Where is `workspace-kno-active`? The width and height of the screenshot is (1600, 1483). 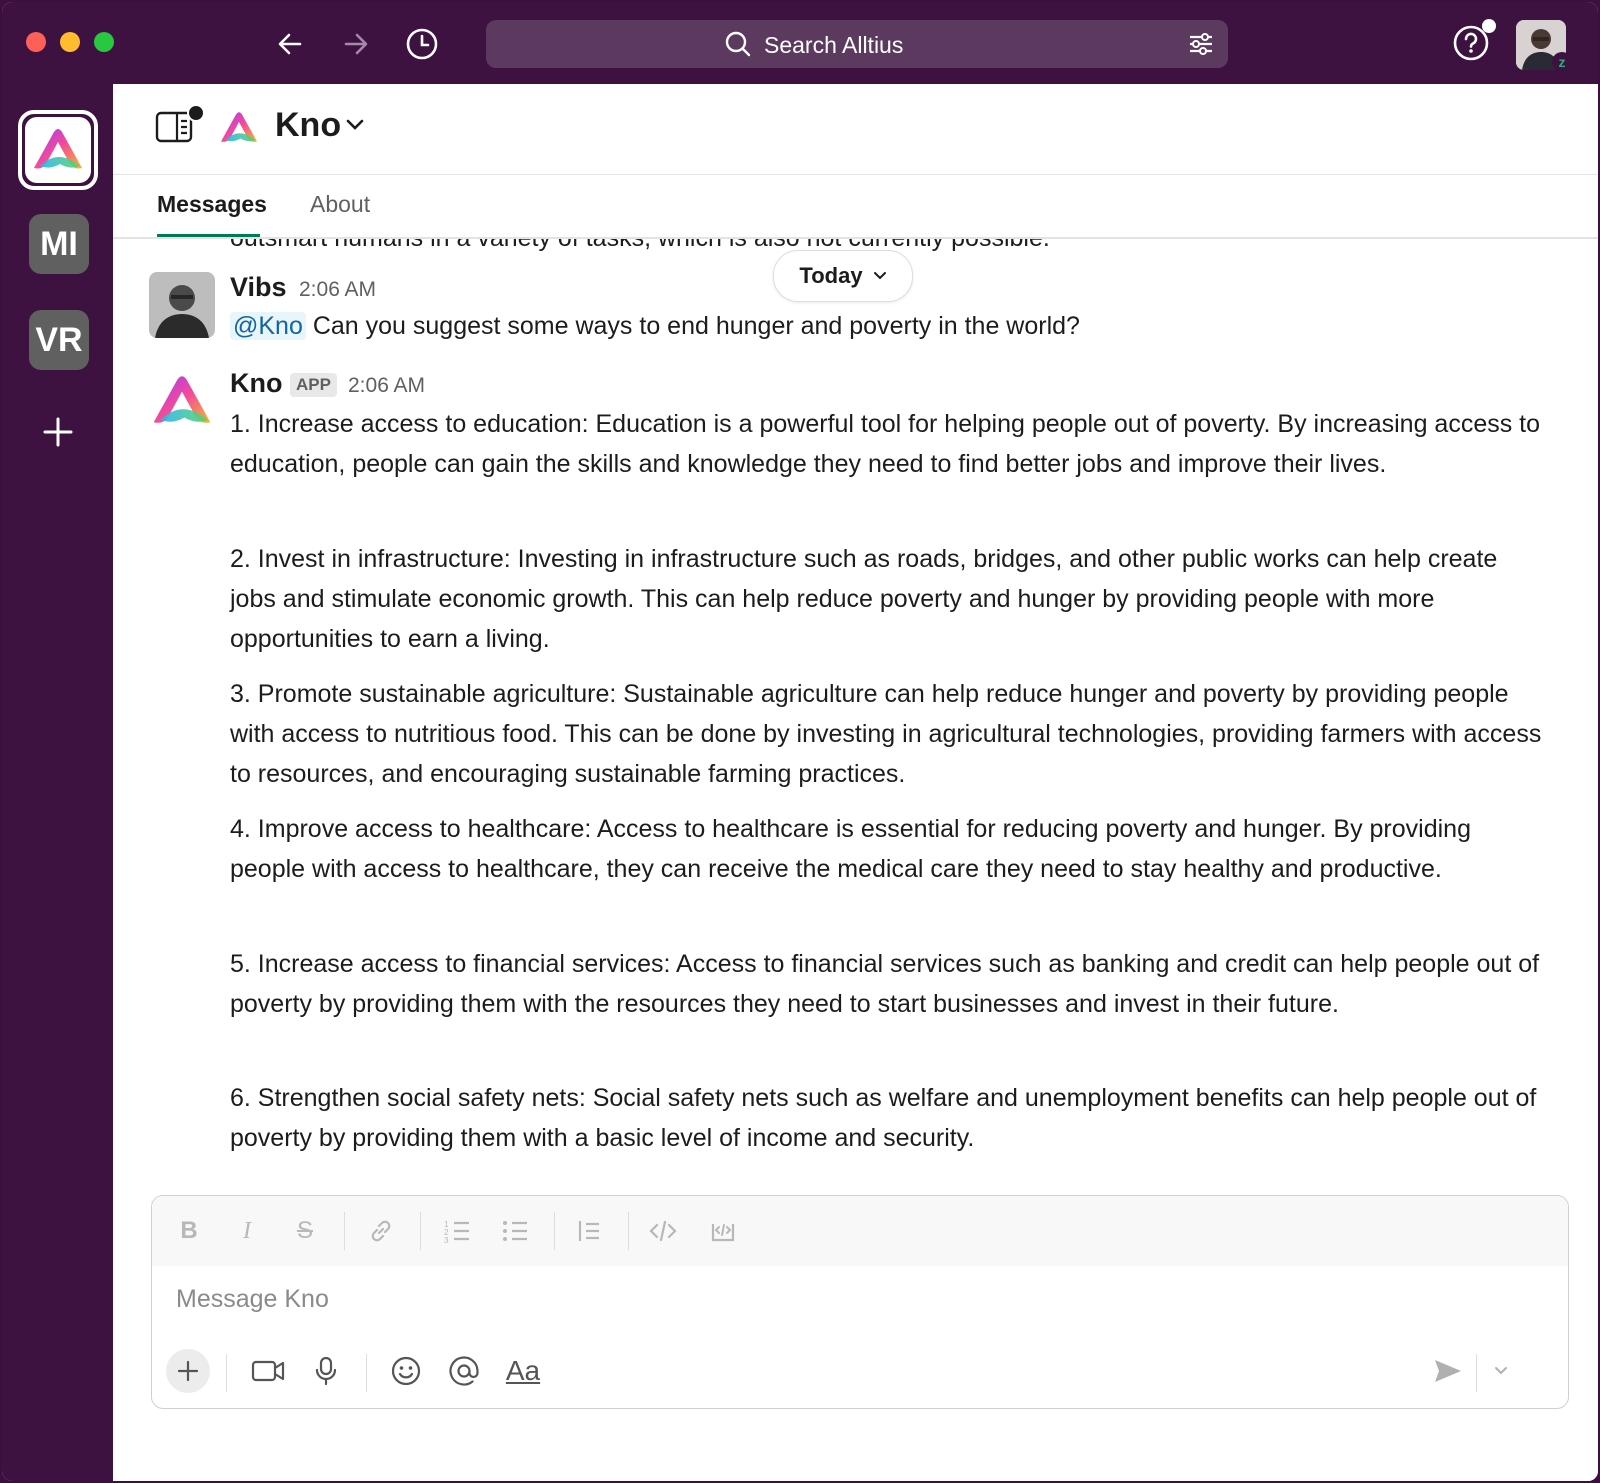 workspace-kno-active is located at coordinates (58, 150).